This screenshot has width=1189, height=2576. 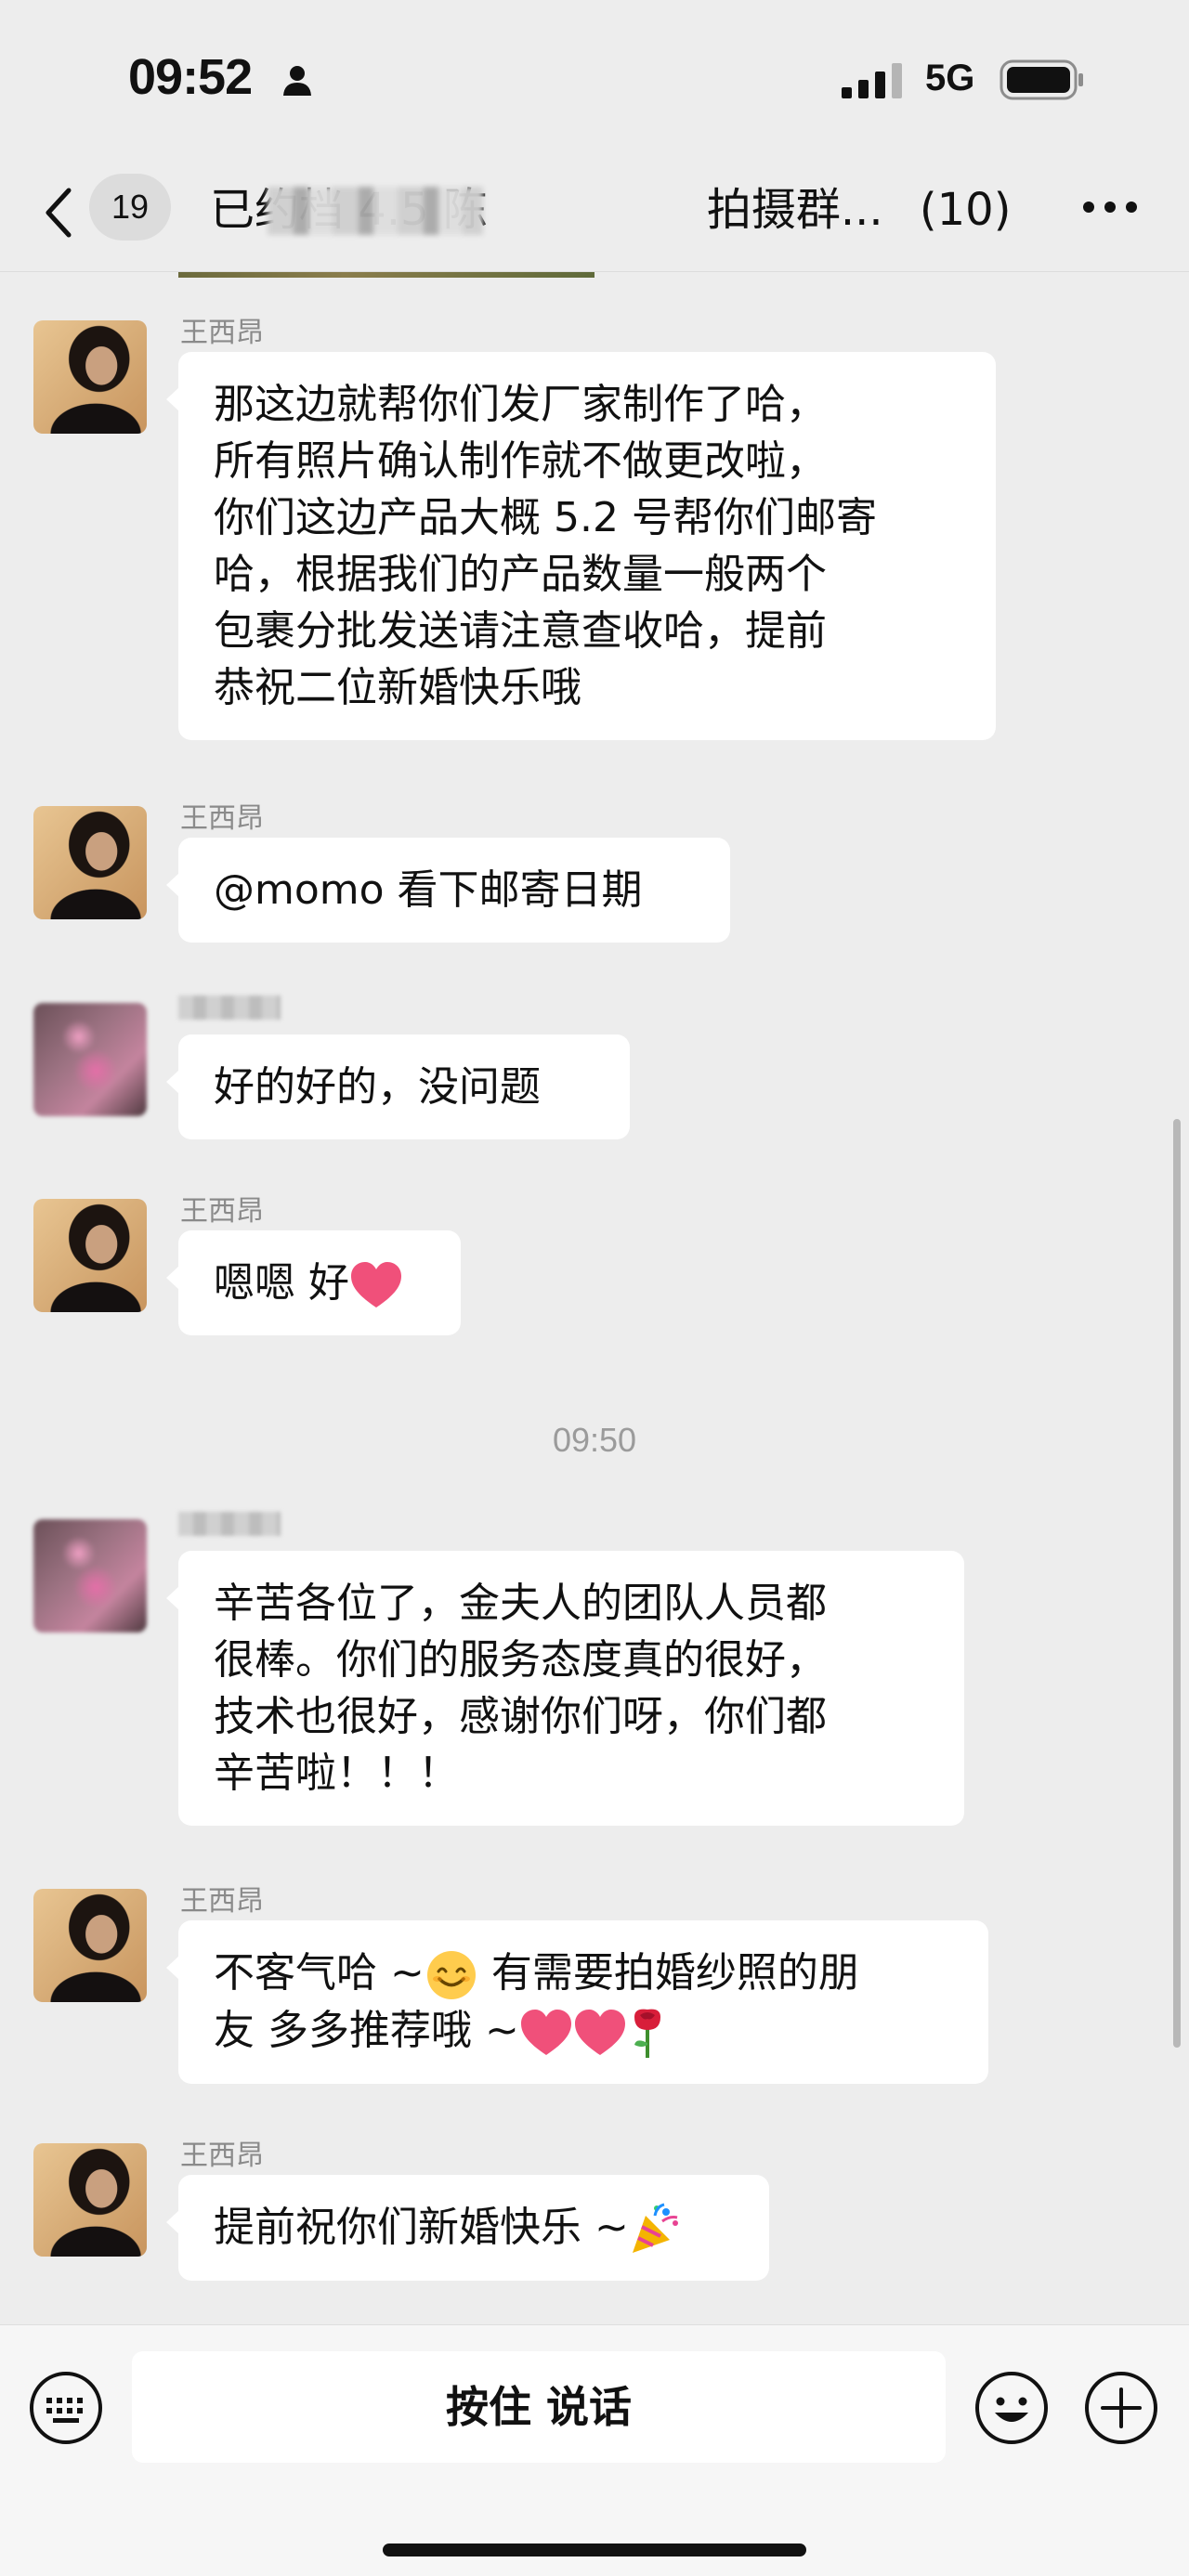 What do you see at coordinates (336, 1773) in the screenshot?
I see `message-line: 辛苦啦！！！` at bounding box center [336, 1773].